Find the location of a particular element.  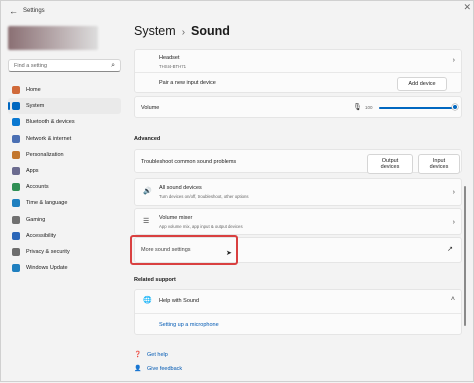

sidebar-item-label: Time & language is located at coordinates (47, 203).